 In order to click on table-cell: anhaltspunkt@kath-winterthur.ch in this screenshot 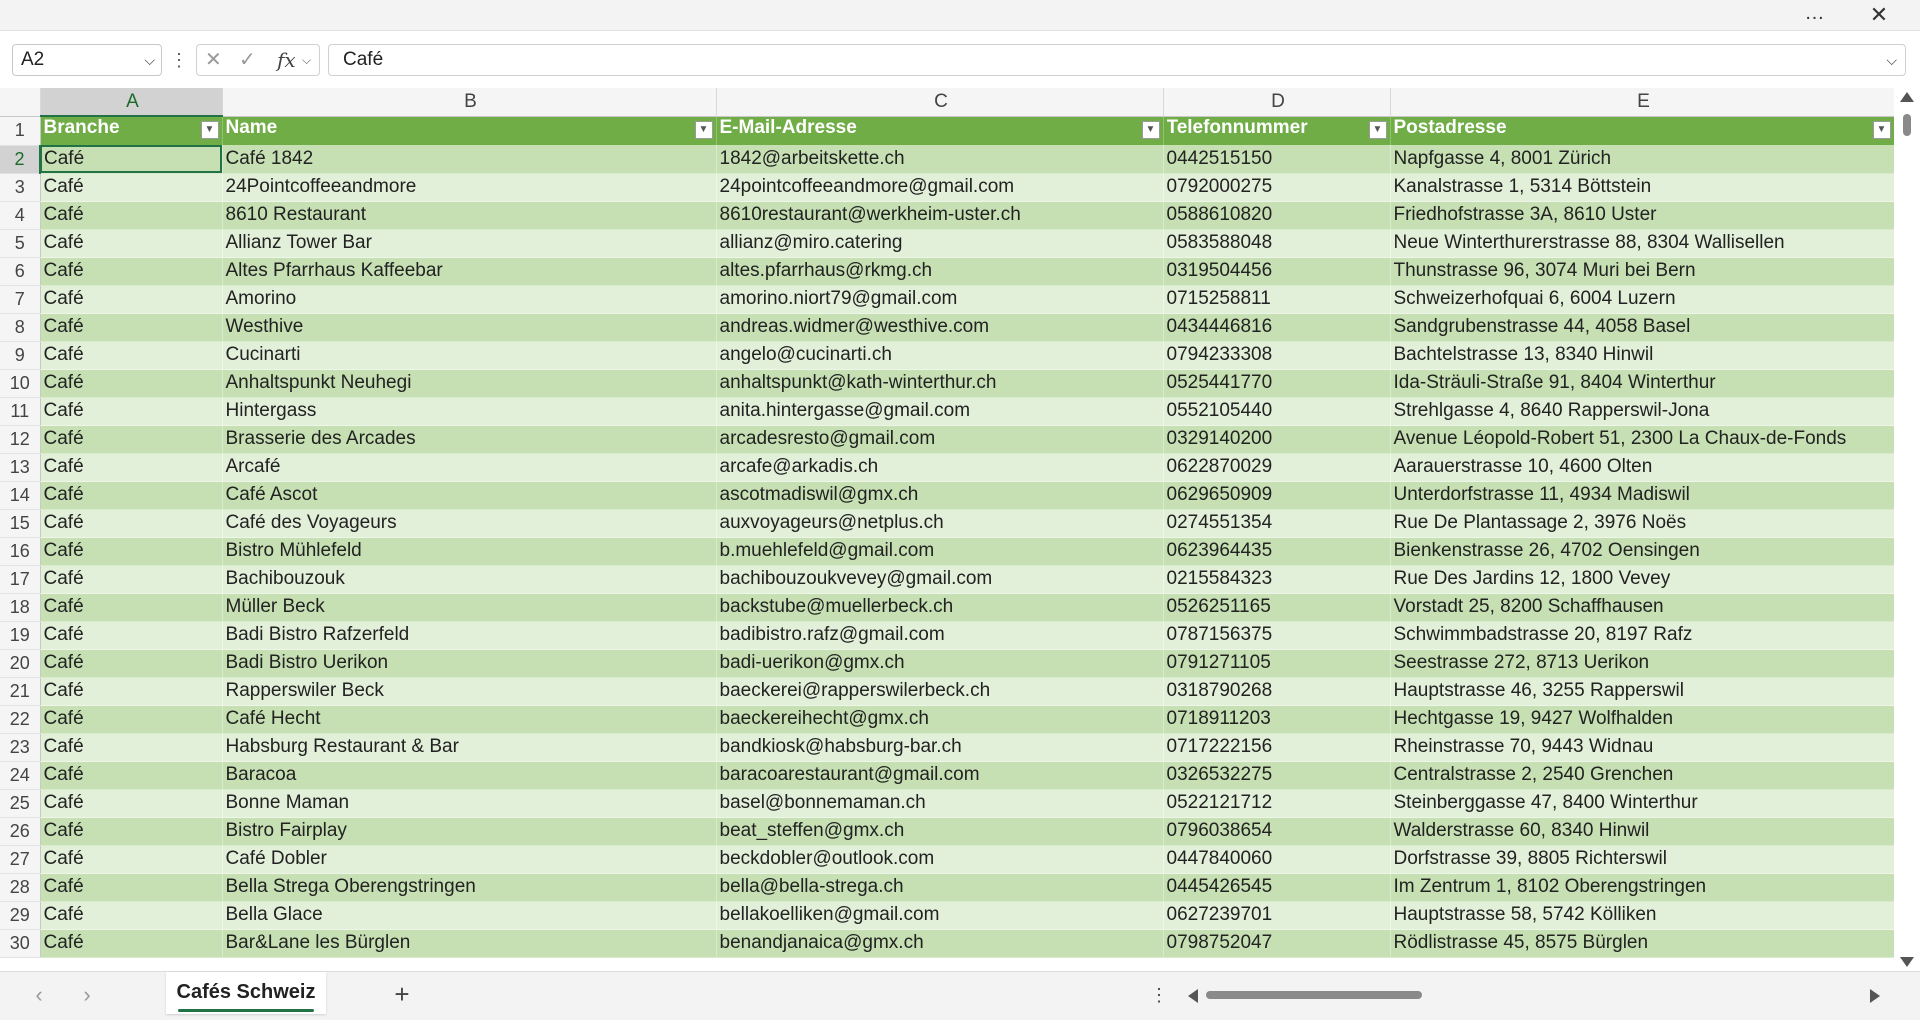, I will do `click(940, 383)`.